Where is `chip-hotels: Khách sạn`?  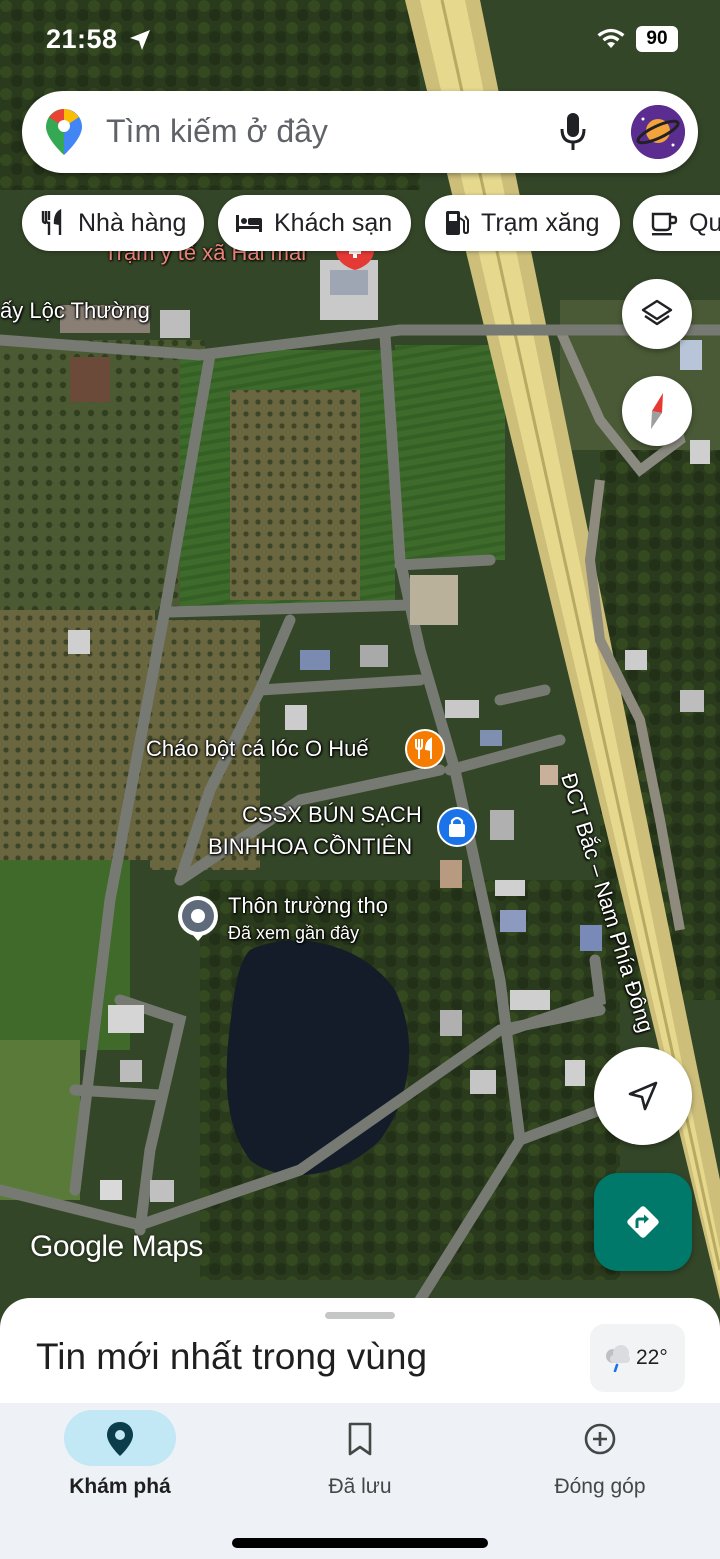 chip-hotels: Khách sạn is located at coordinates (314, 223).